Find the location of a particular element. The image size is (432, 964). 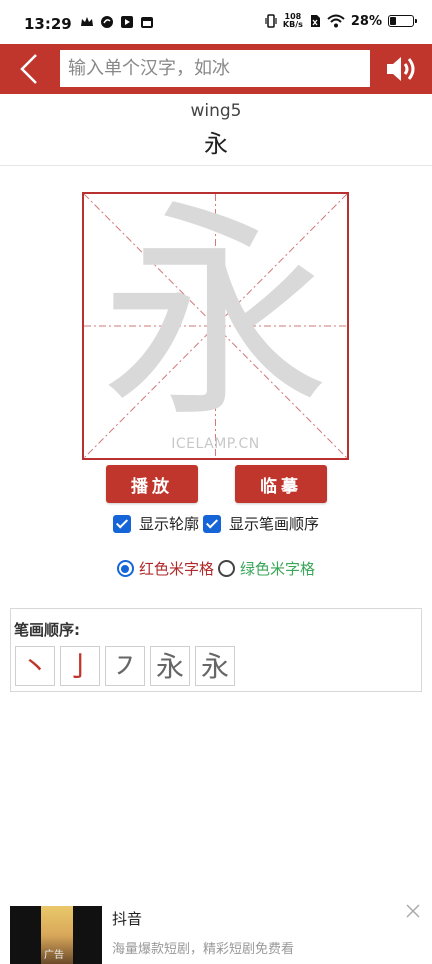

trace-button: 临摹 is located at coordinates (281, 484).